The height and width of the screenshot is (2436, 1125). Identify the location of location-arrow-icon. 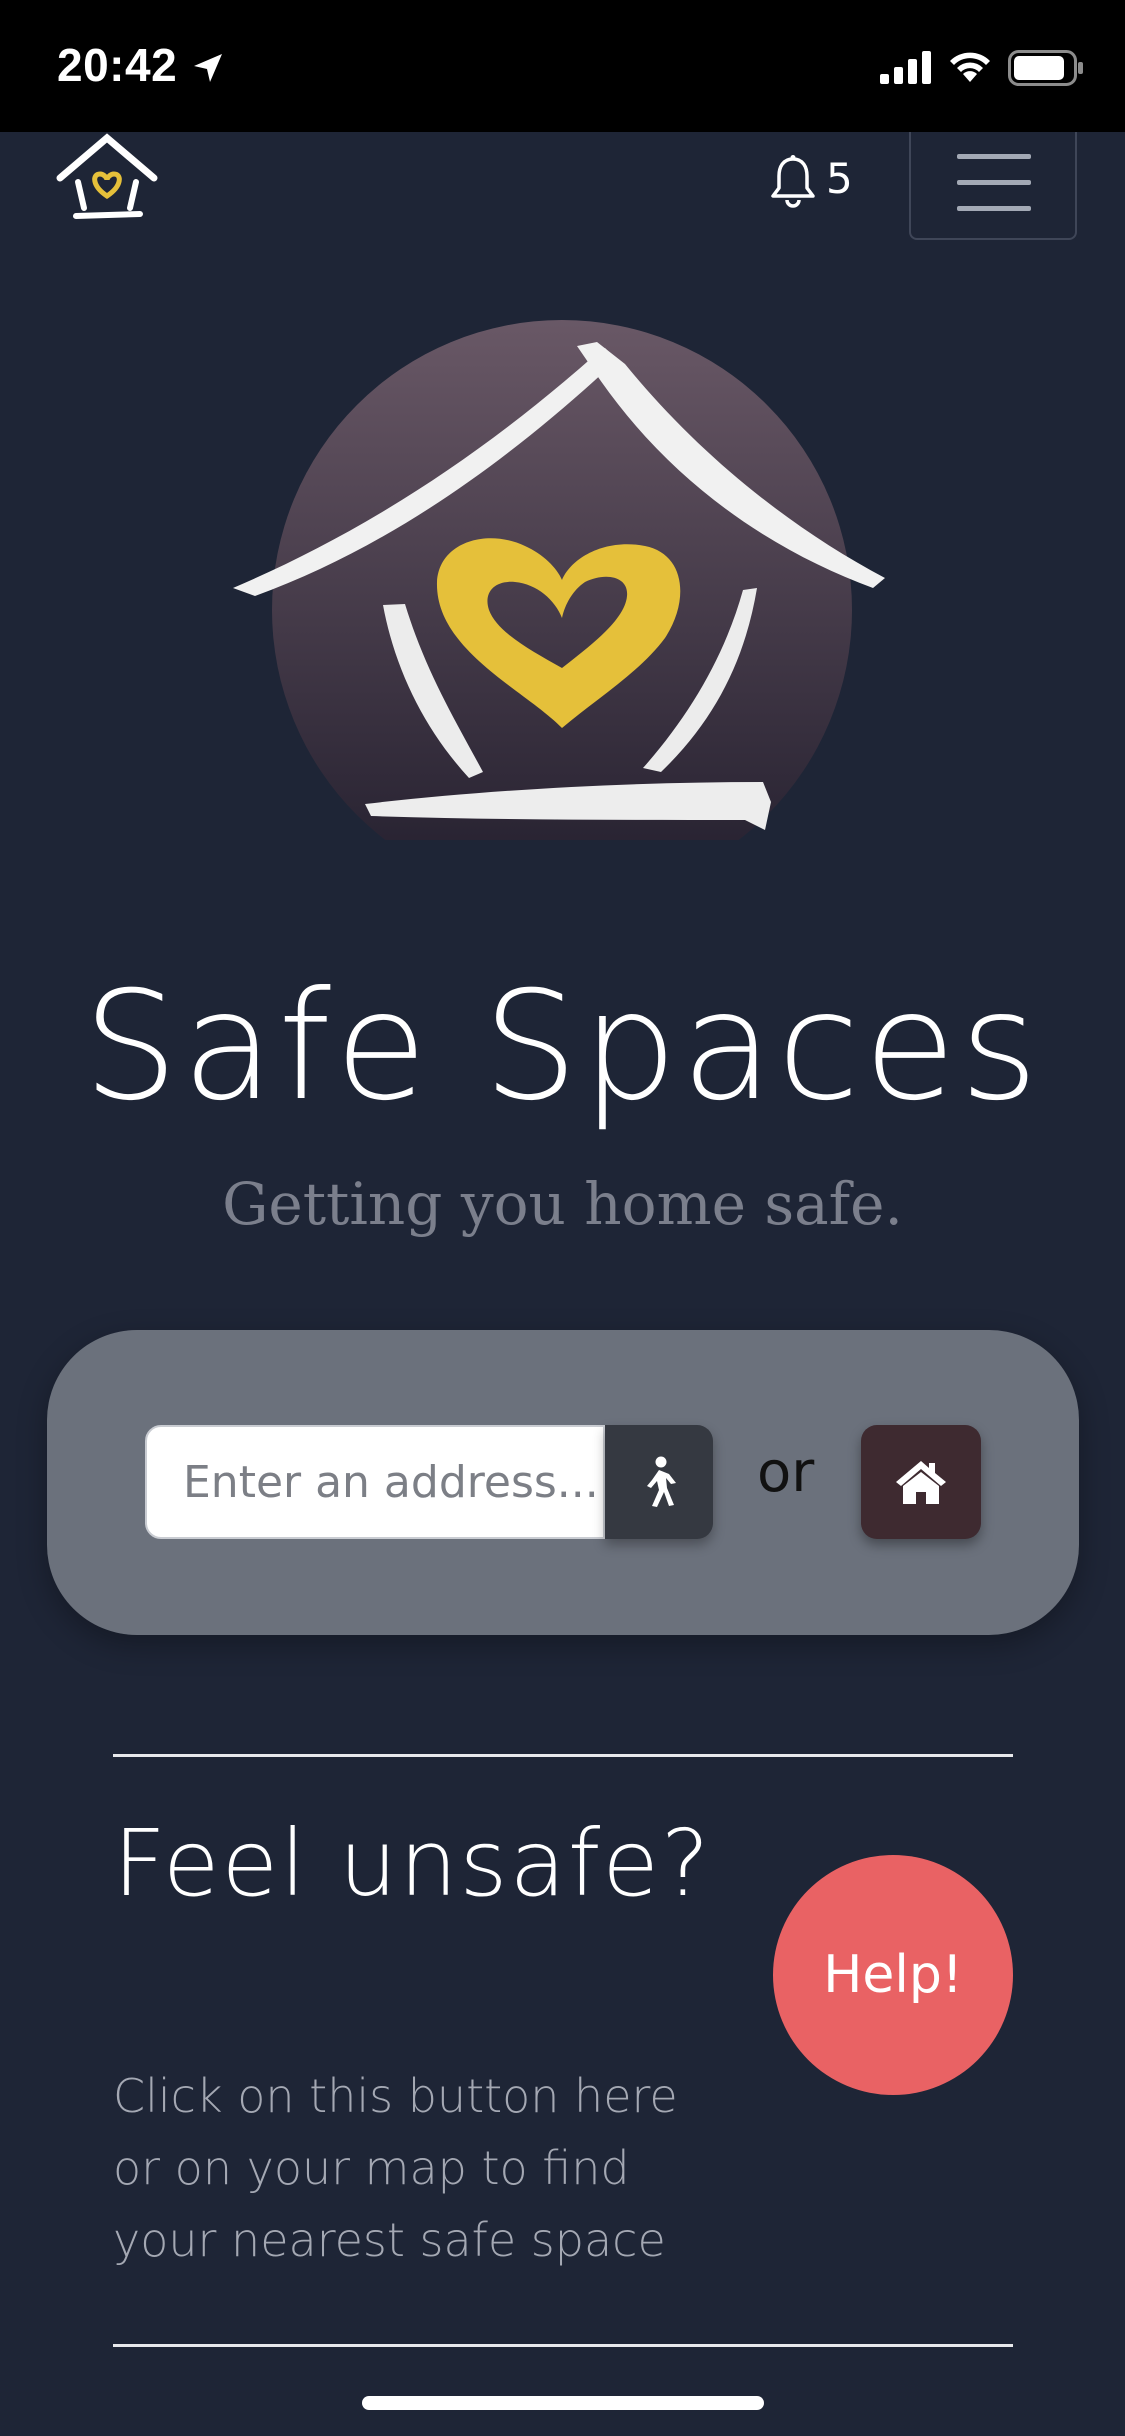
(208, 68).